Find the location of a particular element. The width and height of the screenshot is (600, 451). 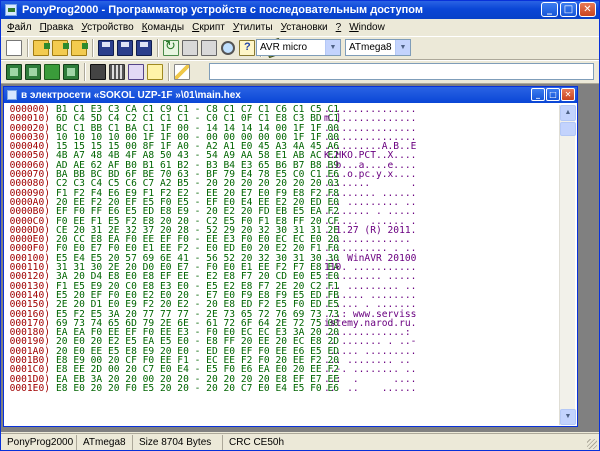

vertical-scrollbar: ▲ ▼ is located at coordinates (567, 265).